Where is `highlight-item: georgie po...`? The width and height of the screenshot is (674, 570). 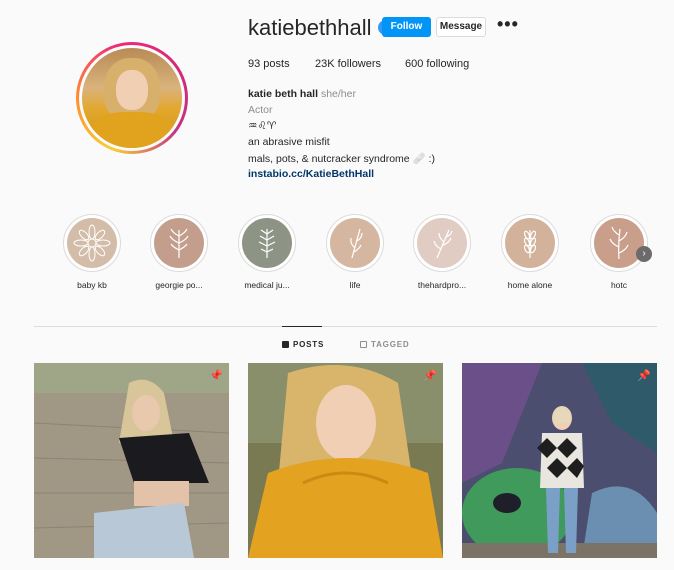
highlight-item: georgie po... is located at coordinates (179, 254).